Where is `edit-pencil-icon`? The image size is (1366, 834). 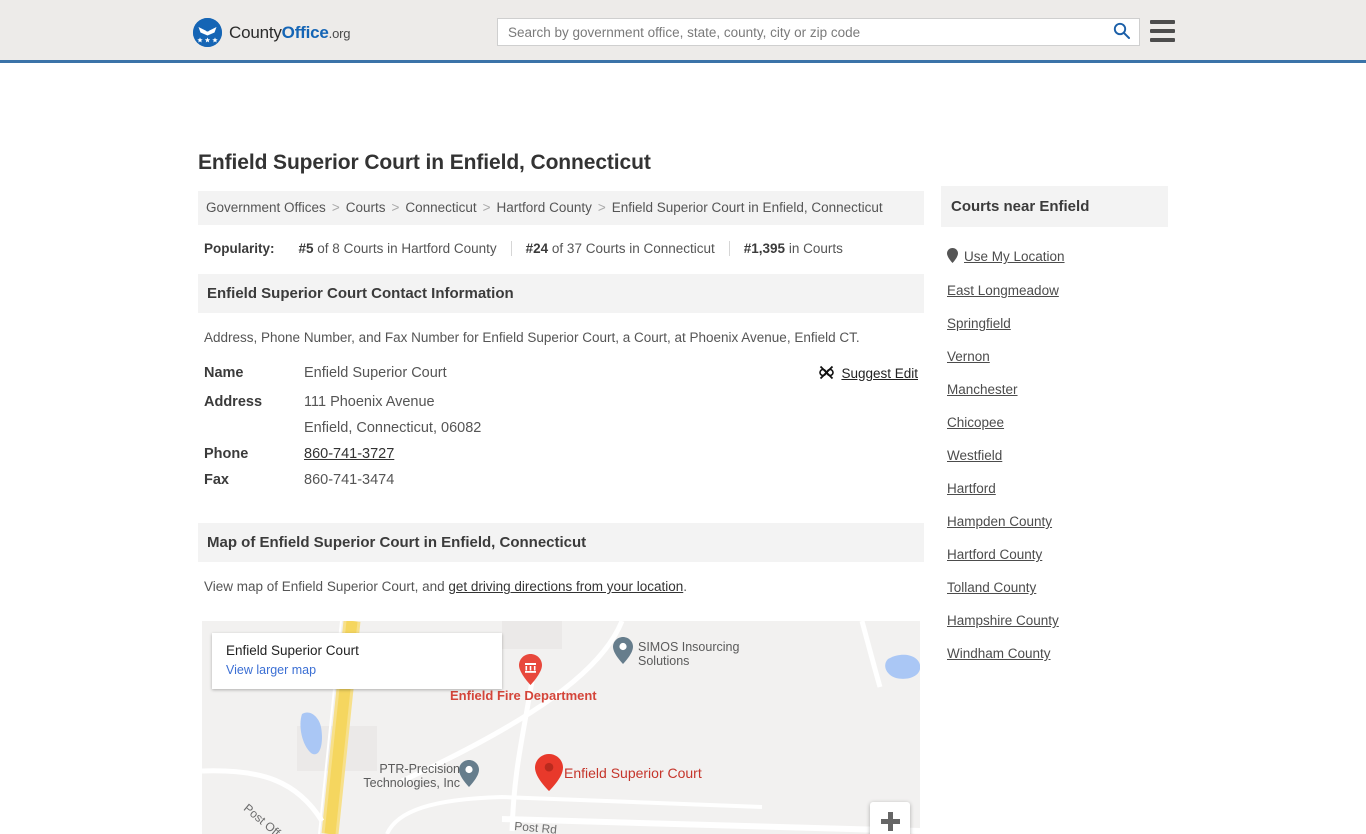
edit-pencil-icon is located at coordinates (827, 374).